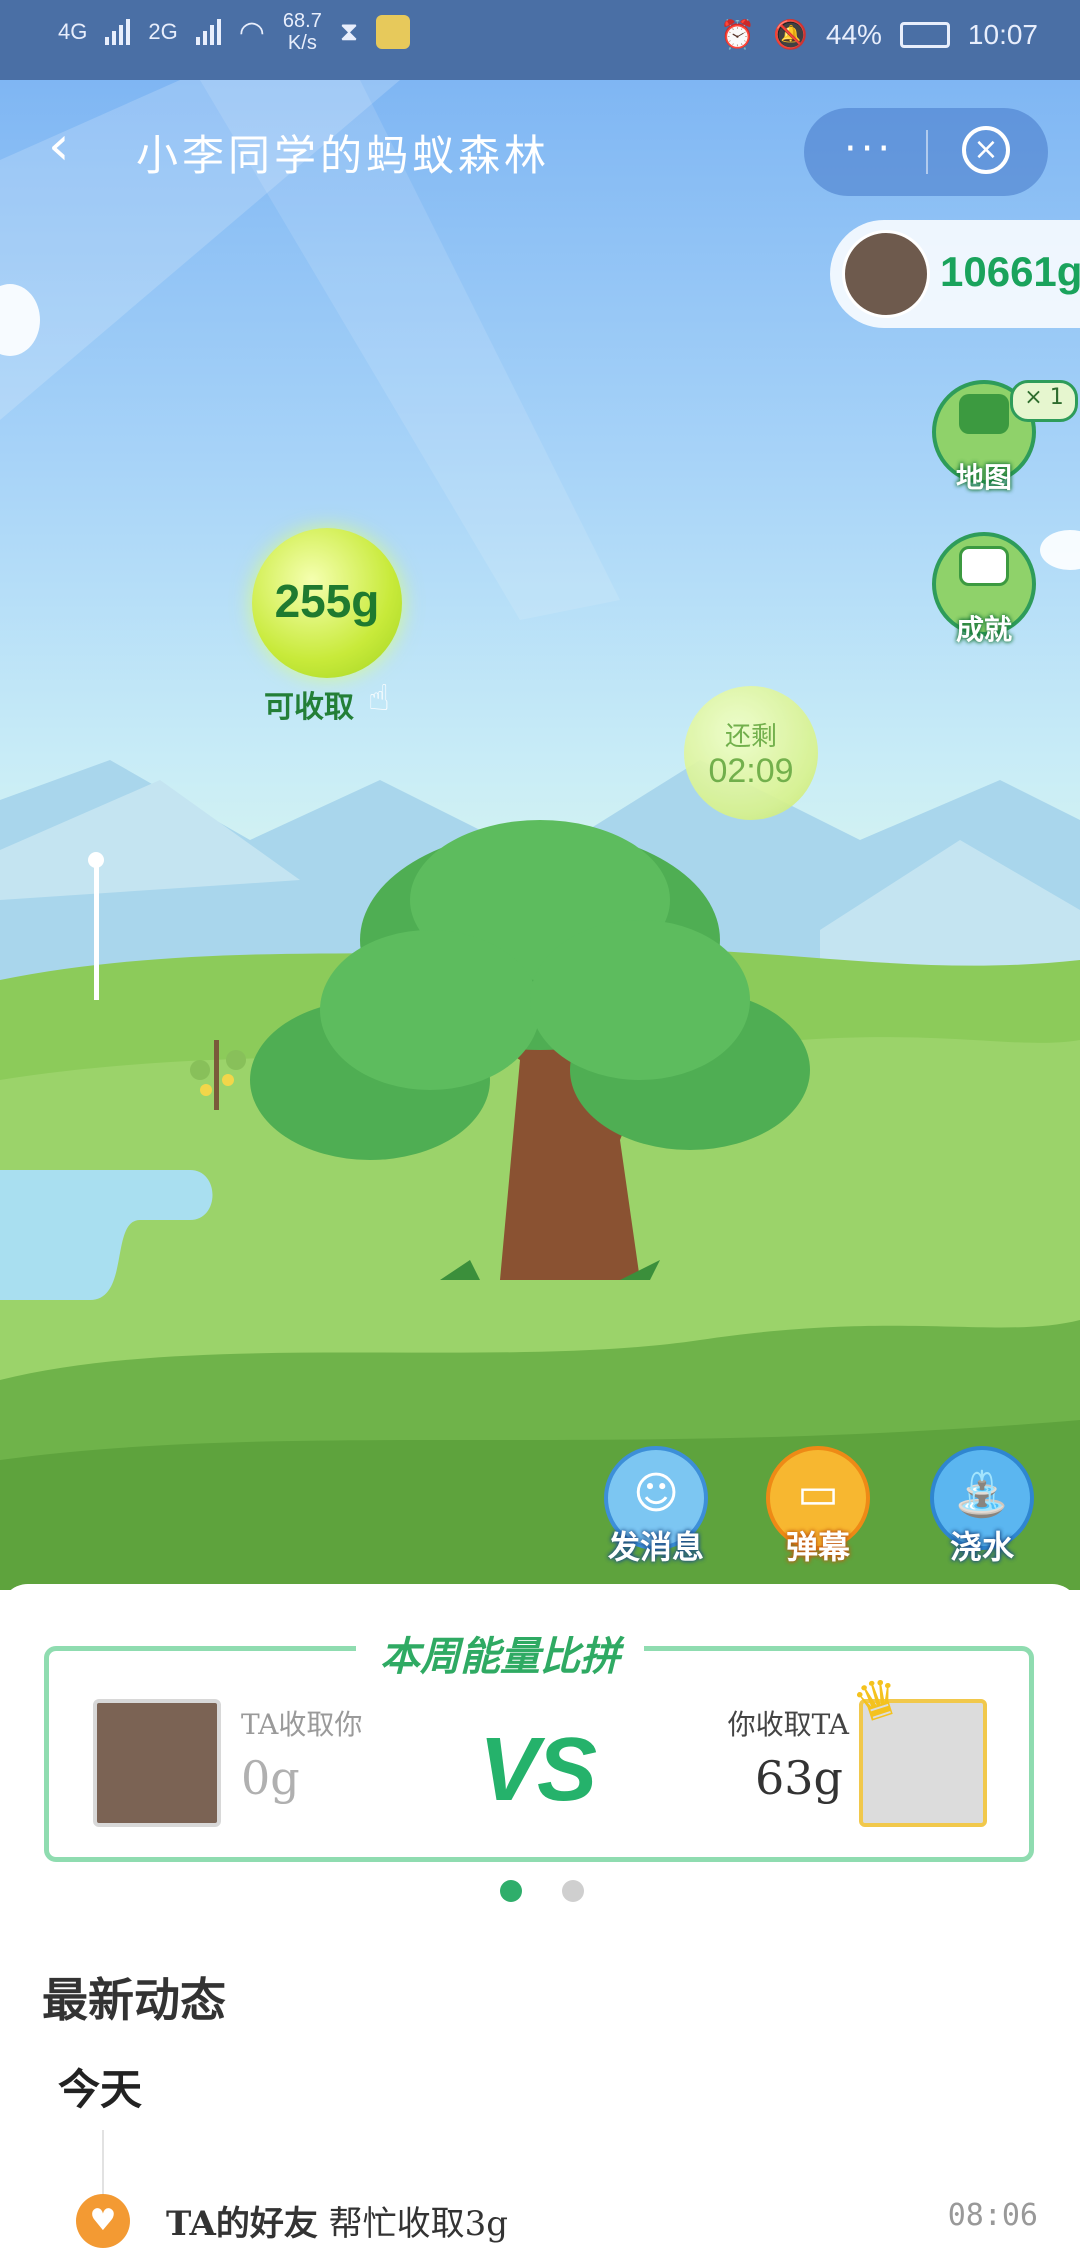 This screenshot has height=2248, width=1080. I want to click on pk-title: 本周能量比拼, so click(500, 1653).